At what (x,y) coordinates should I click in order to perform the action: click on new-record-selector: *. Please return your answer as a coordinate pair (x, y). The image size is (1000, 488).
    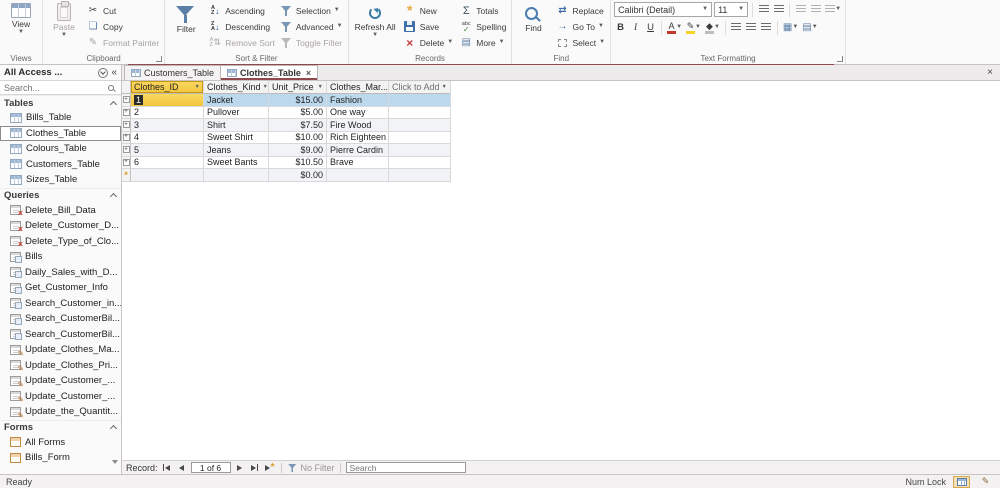
    Looking at the image, I should click on (126, 175).